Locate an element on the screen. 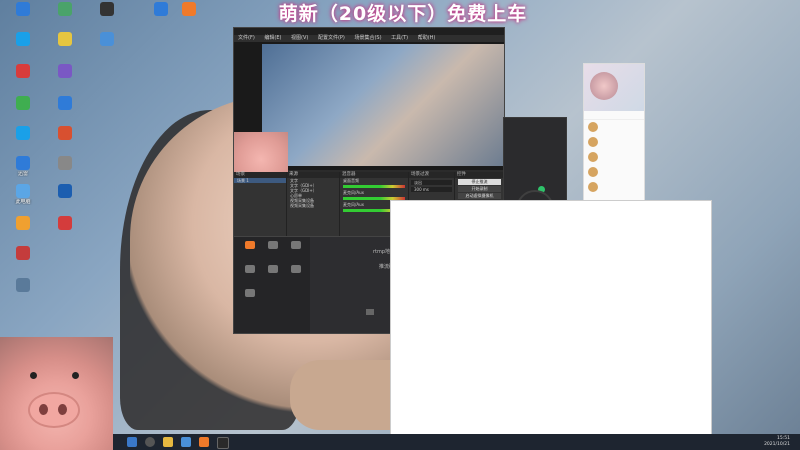 The height and width of the screenshot is (450, 800). virtual-camera-button: 启动虚拟摄像机 is located at coordinates (479, 196).